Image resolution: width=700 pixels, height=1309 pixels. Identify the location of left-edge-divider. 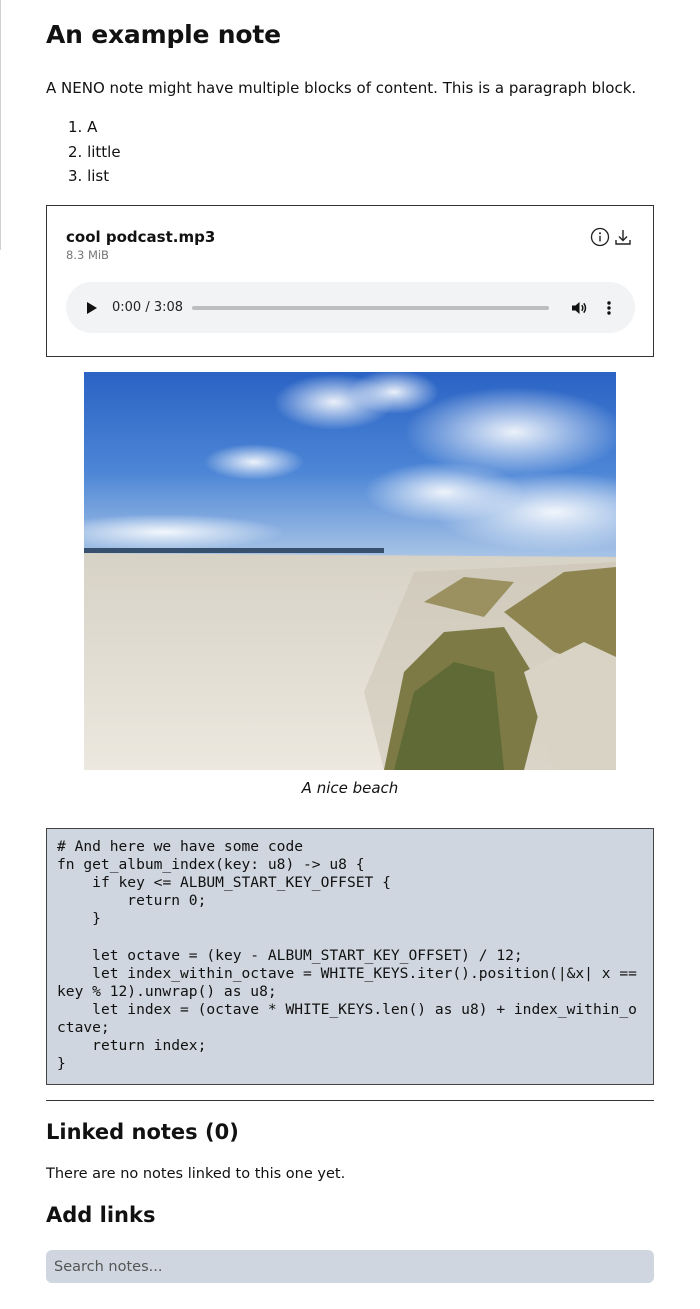
(0, 125).